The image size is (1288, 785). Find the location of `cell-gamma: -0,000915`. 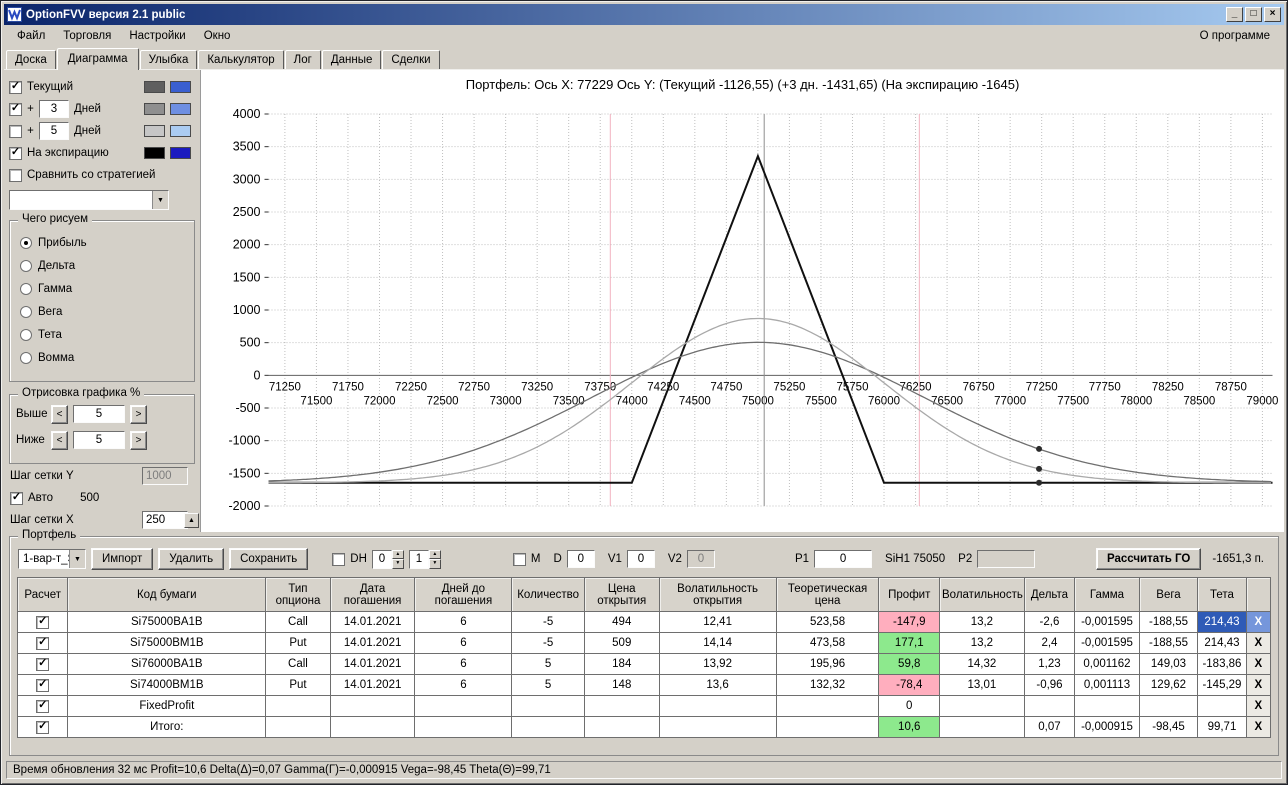

cell-gamma: -0,000915 is located at coordinates (1107, 727).